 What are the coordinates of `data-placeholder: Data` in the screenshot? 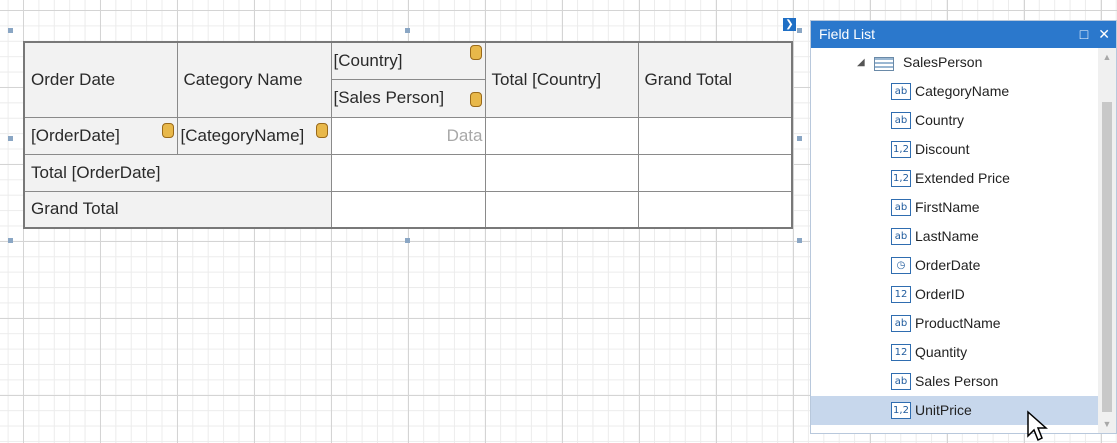 It's located at (464, 135).